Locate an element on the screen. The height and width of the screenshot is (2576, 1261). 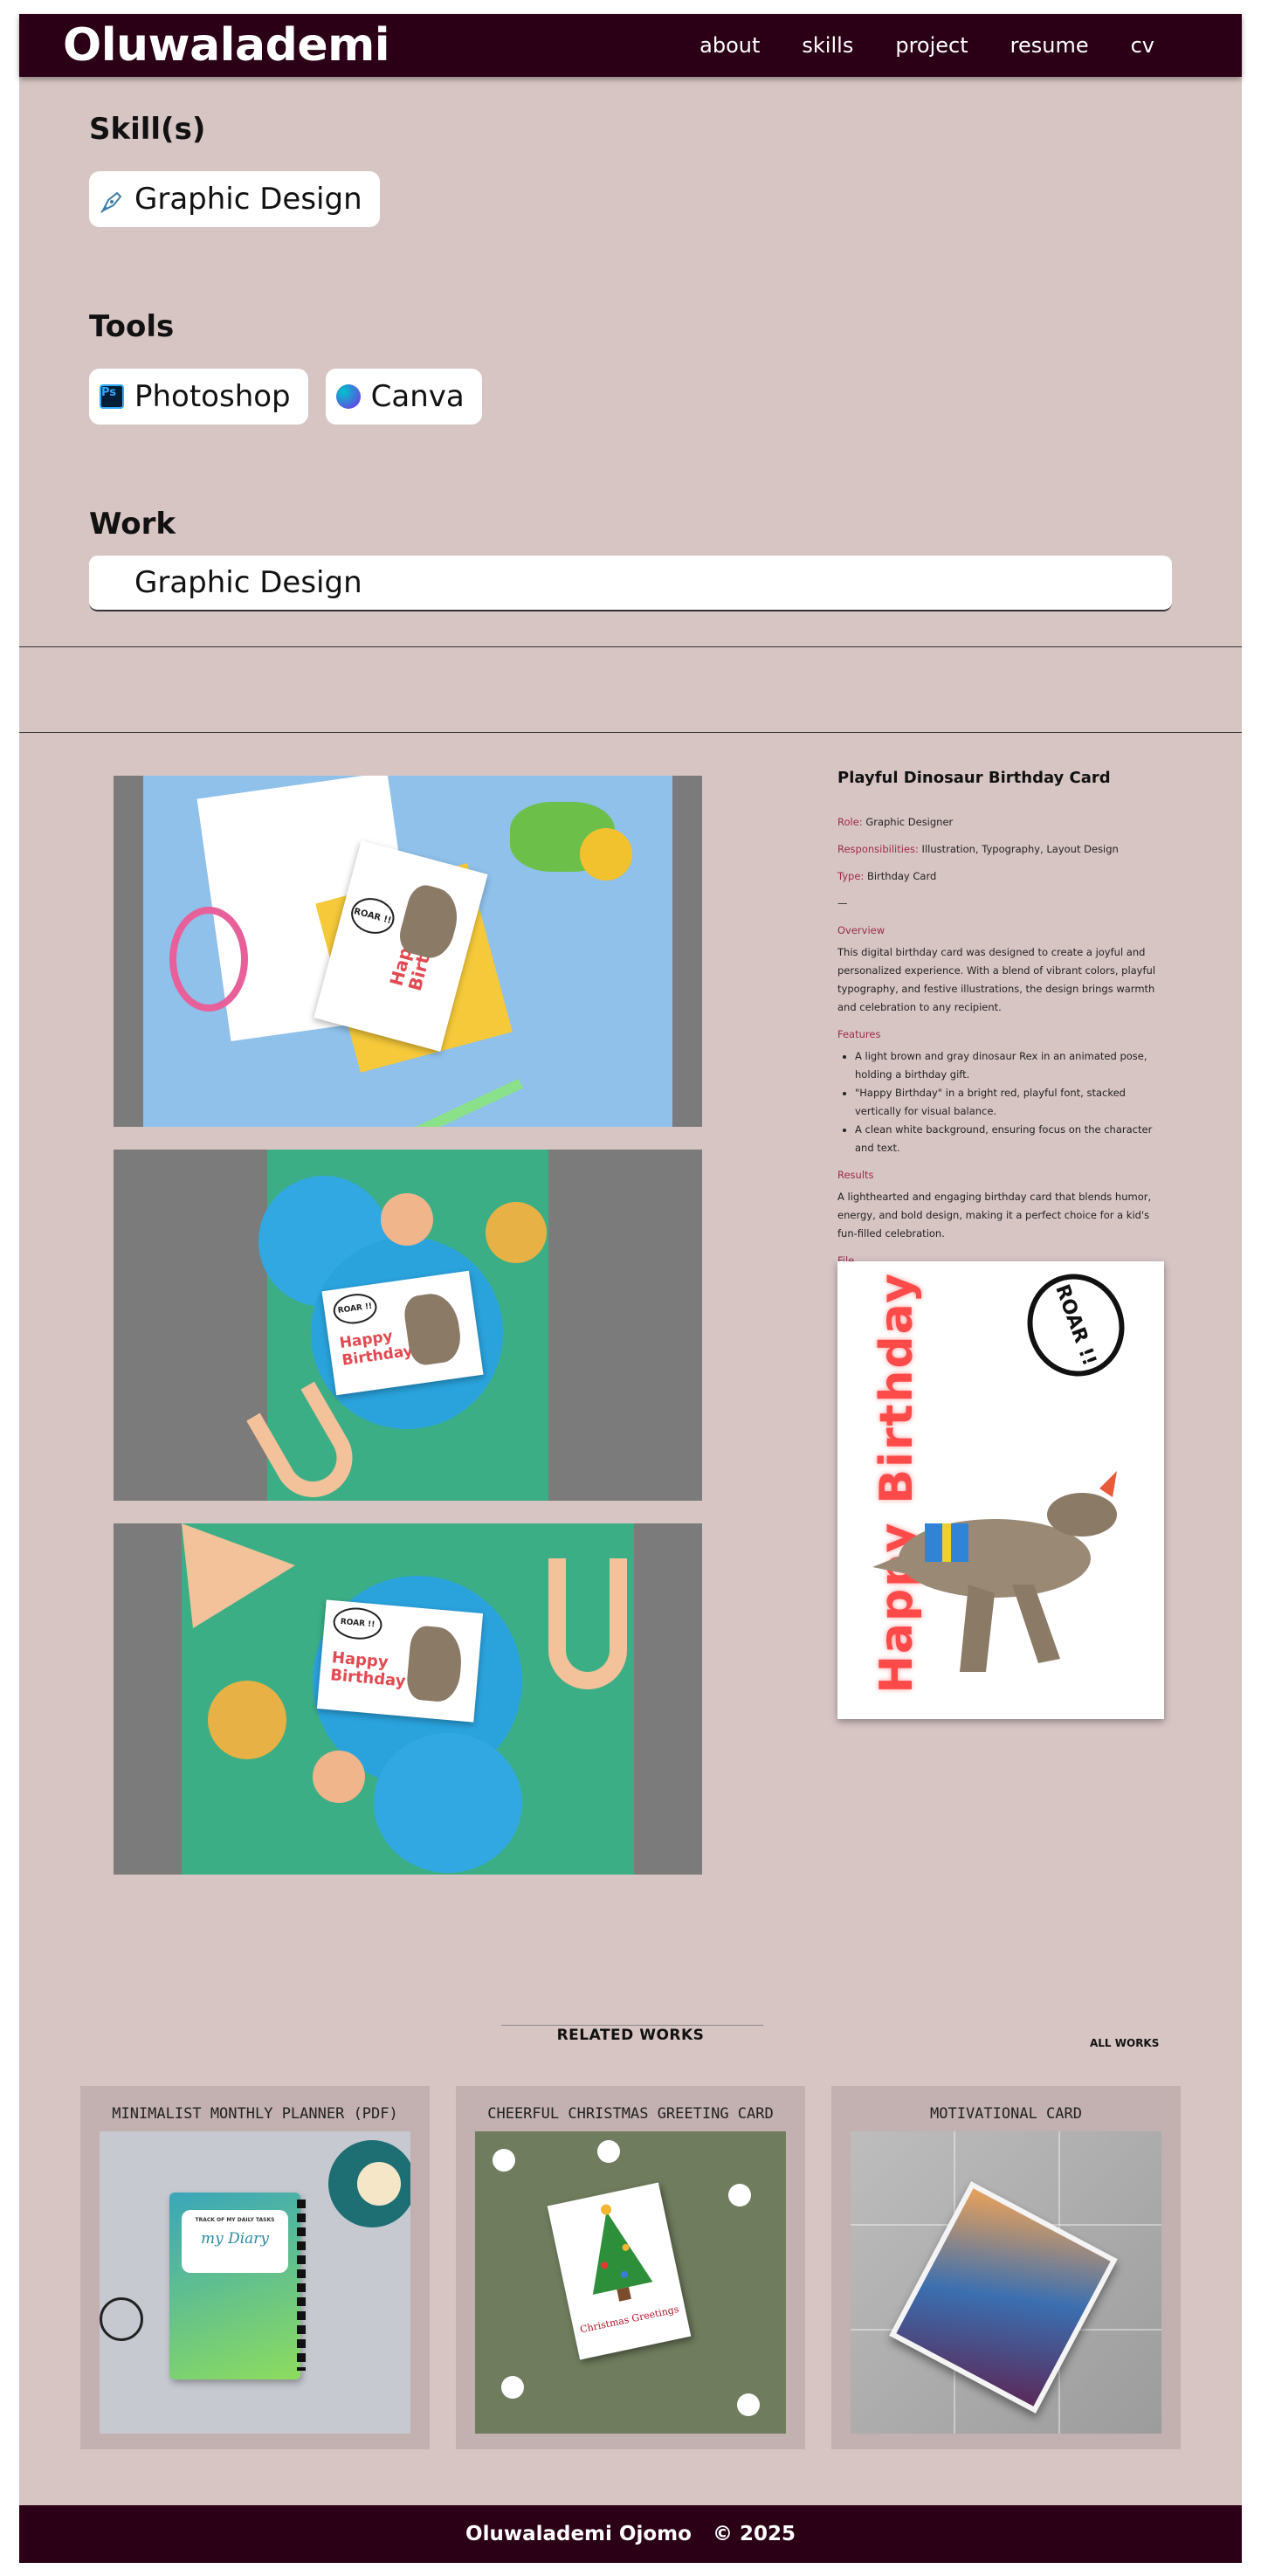
related-card-title: MOTIVATIONAL CARD is located at coordinates (1006, 2114).